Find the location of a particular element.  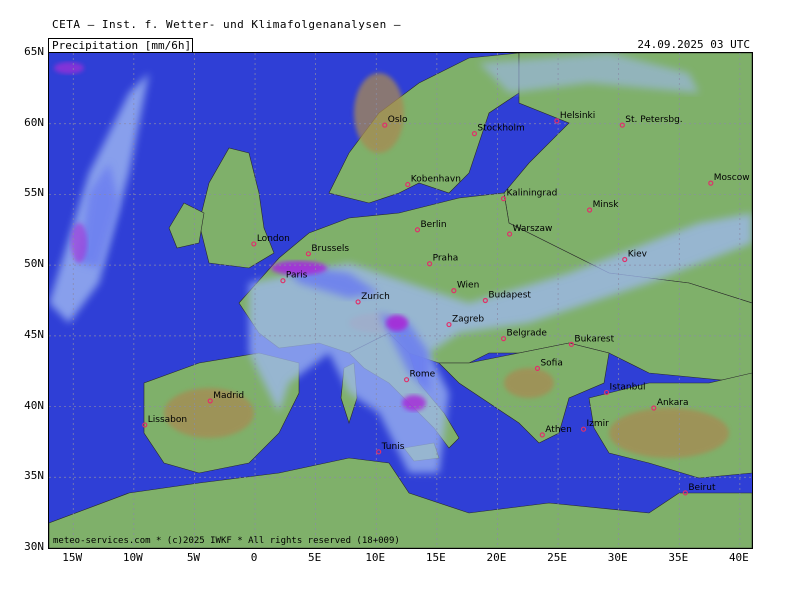

latitude-tick-label: 40N is located at coordinates (34, 405).